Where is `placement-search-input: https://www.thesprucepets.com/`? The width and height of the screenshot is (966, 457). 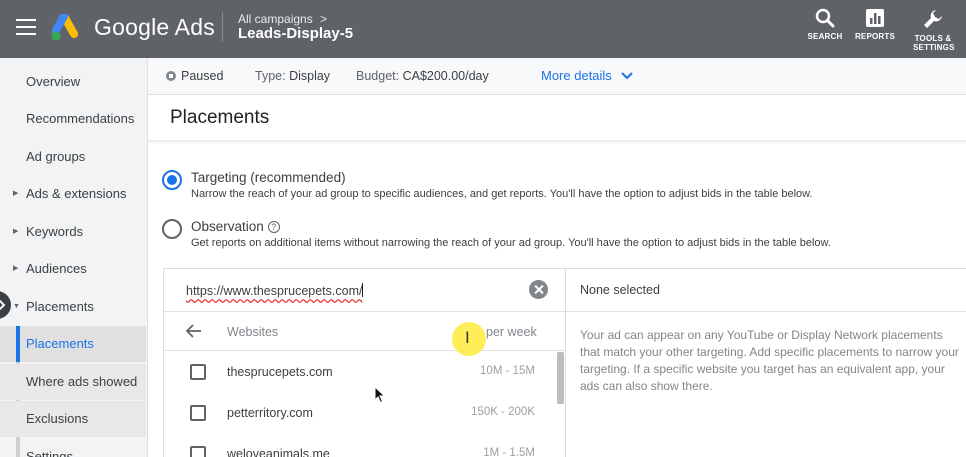 placement-search-input: https://www.thesprucepets.com/ is located at coordinates (351, 290).